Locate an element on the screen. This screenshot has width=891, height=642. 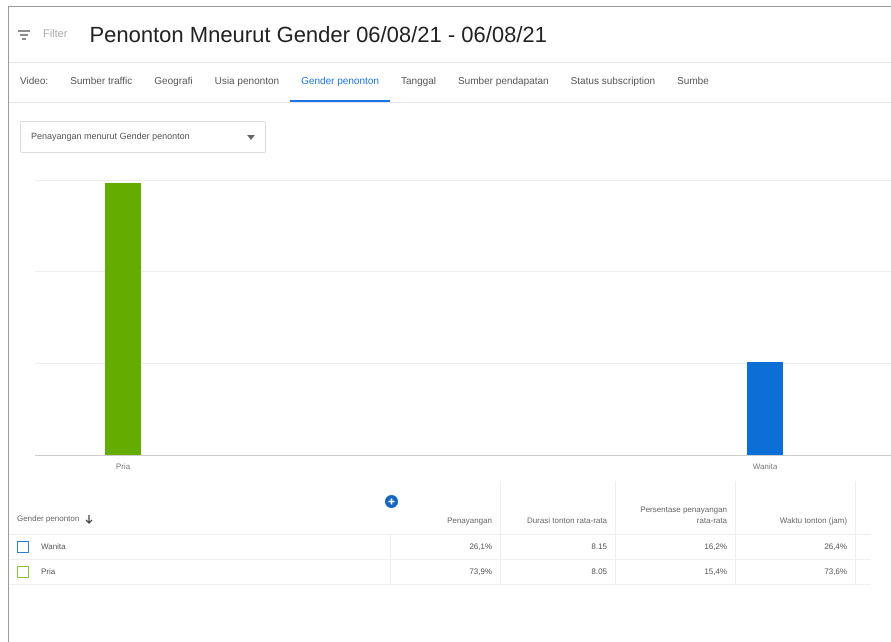
table-cell: 73,9% is located at coordinates (480, 572).